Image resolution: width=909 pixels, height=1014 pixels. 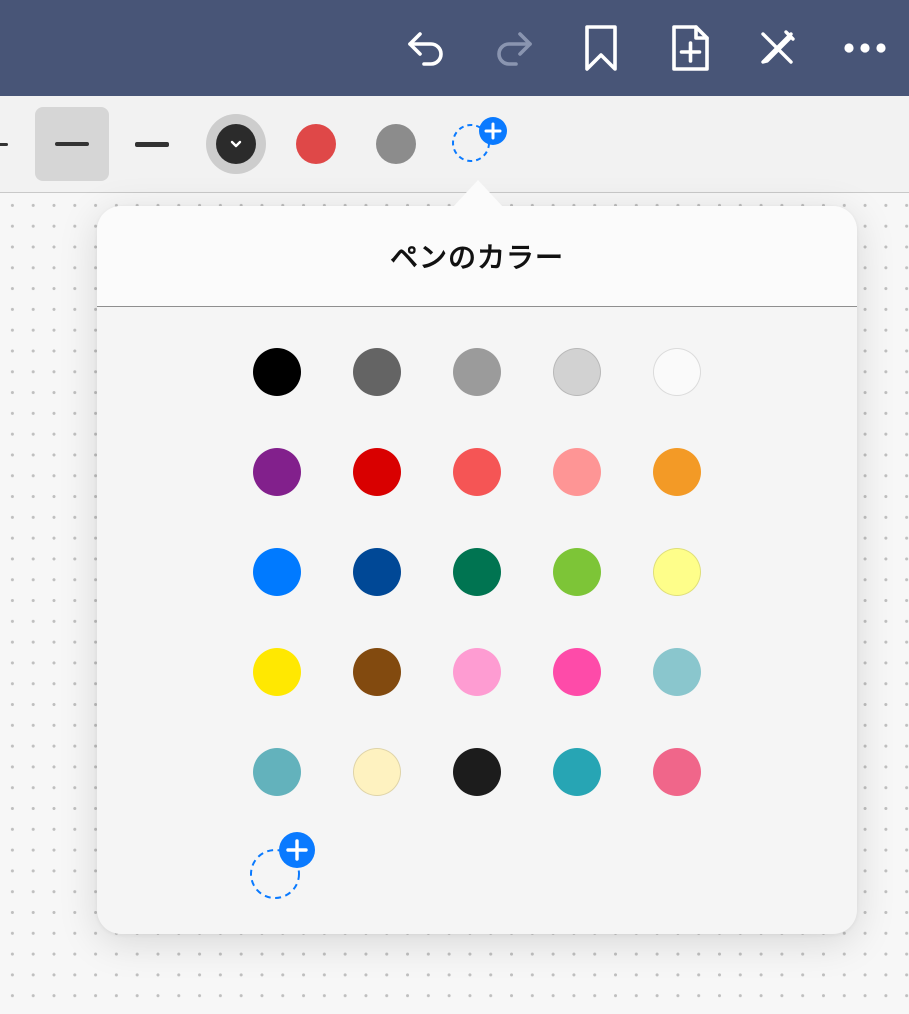 I want to click on chevron-down-icon, so click(x=236, y=144).